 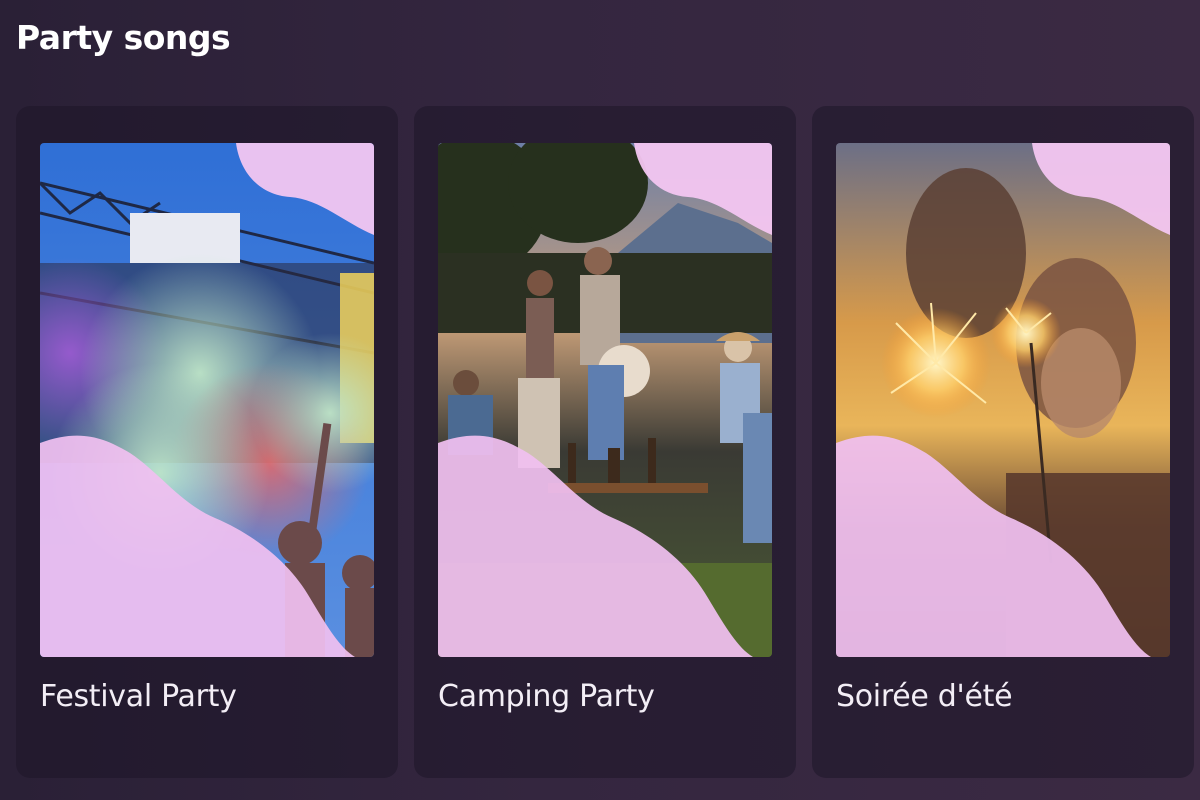 I want to click on playlist-title: Festival Party, so click(x=138, y=696).